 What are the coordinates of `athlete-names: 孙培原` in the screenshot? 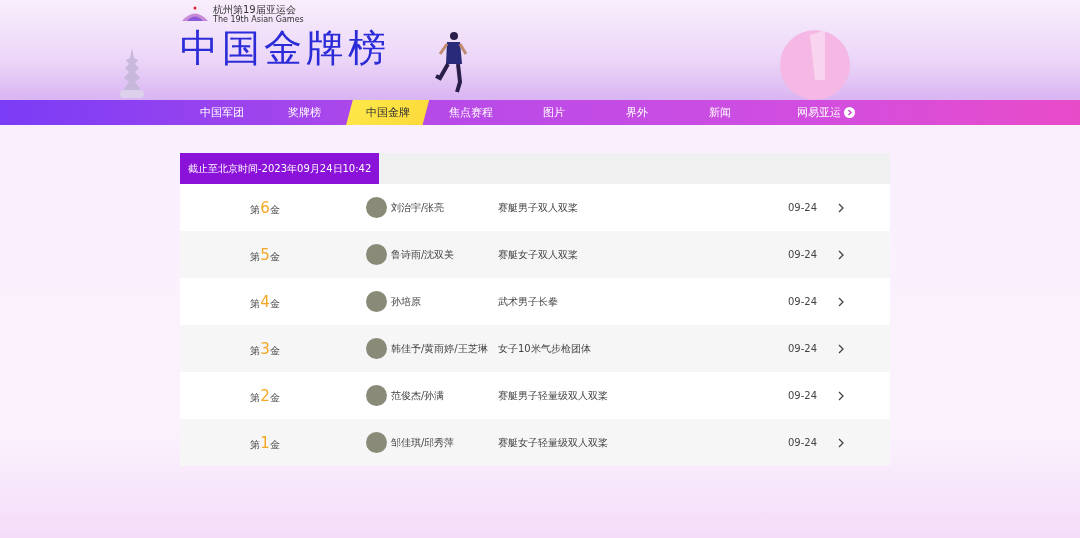 It's located at (406, 301).